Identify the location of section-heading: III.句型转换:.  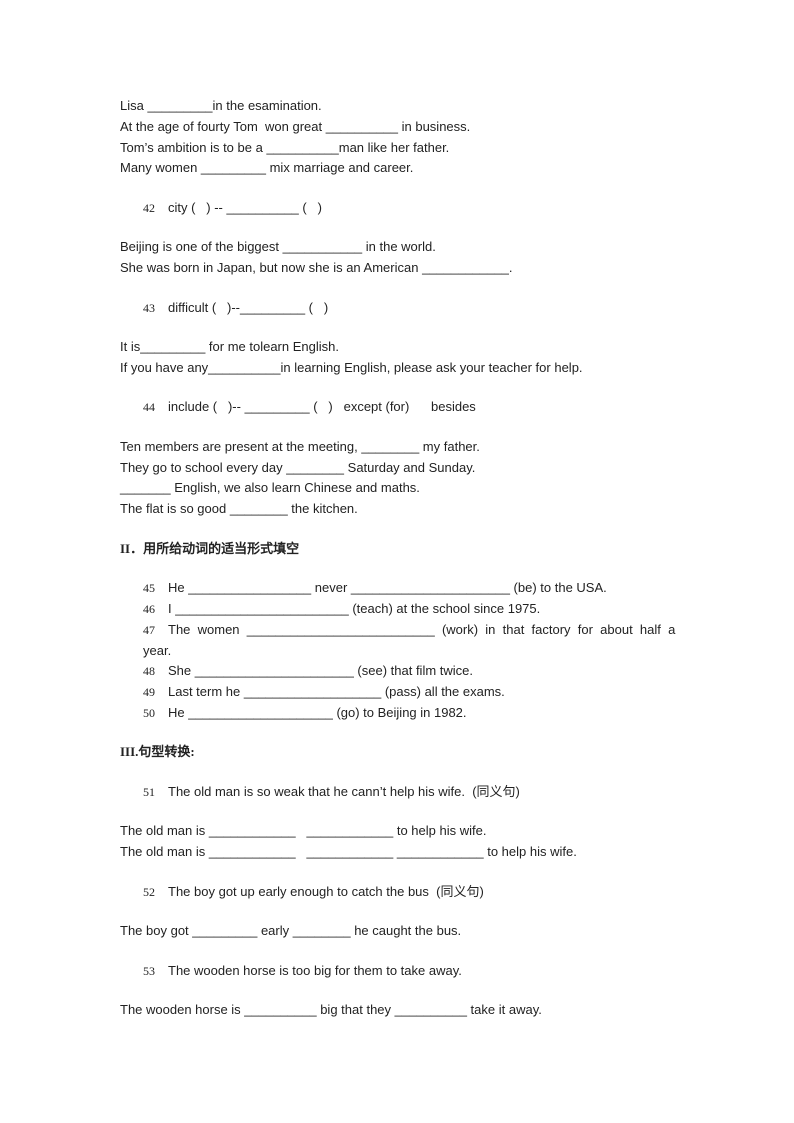
(157, 751).